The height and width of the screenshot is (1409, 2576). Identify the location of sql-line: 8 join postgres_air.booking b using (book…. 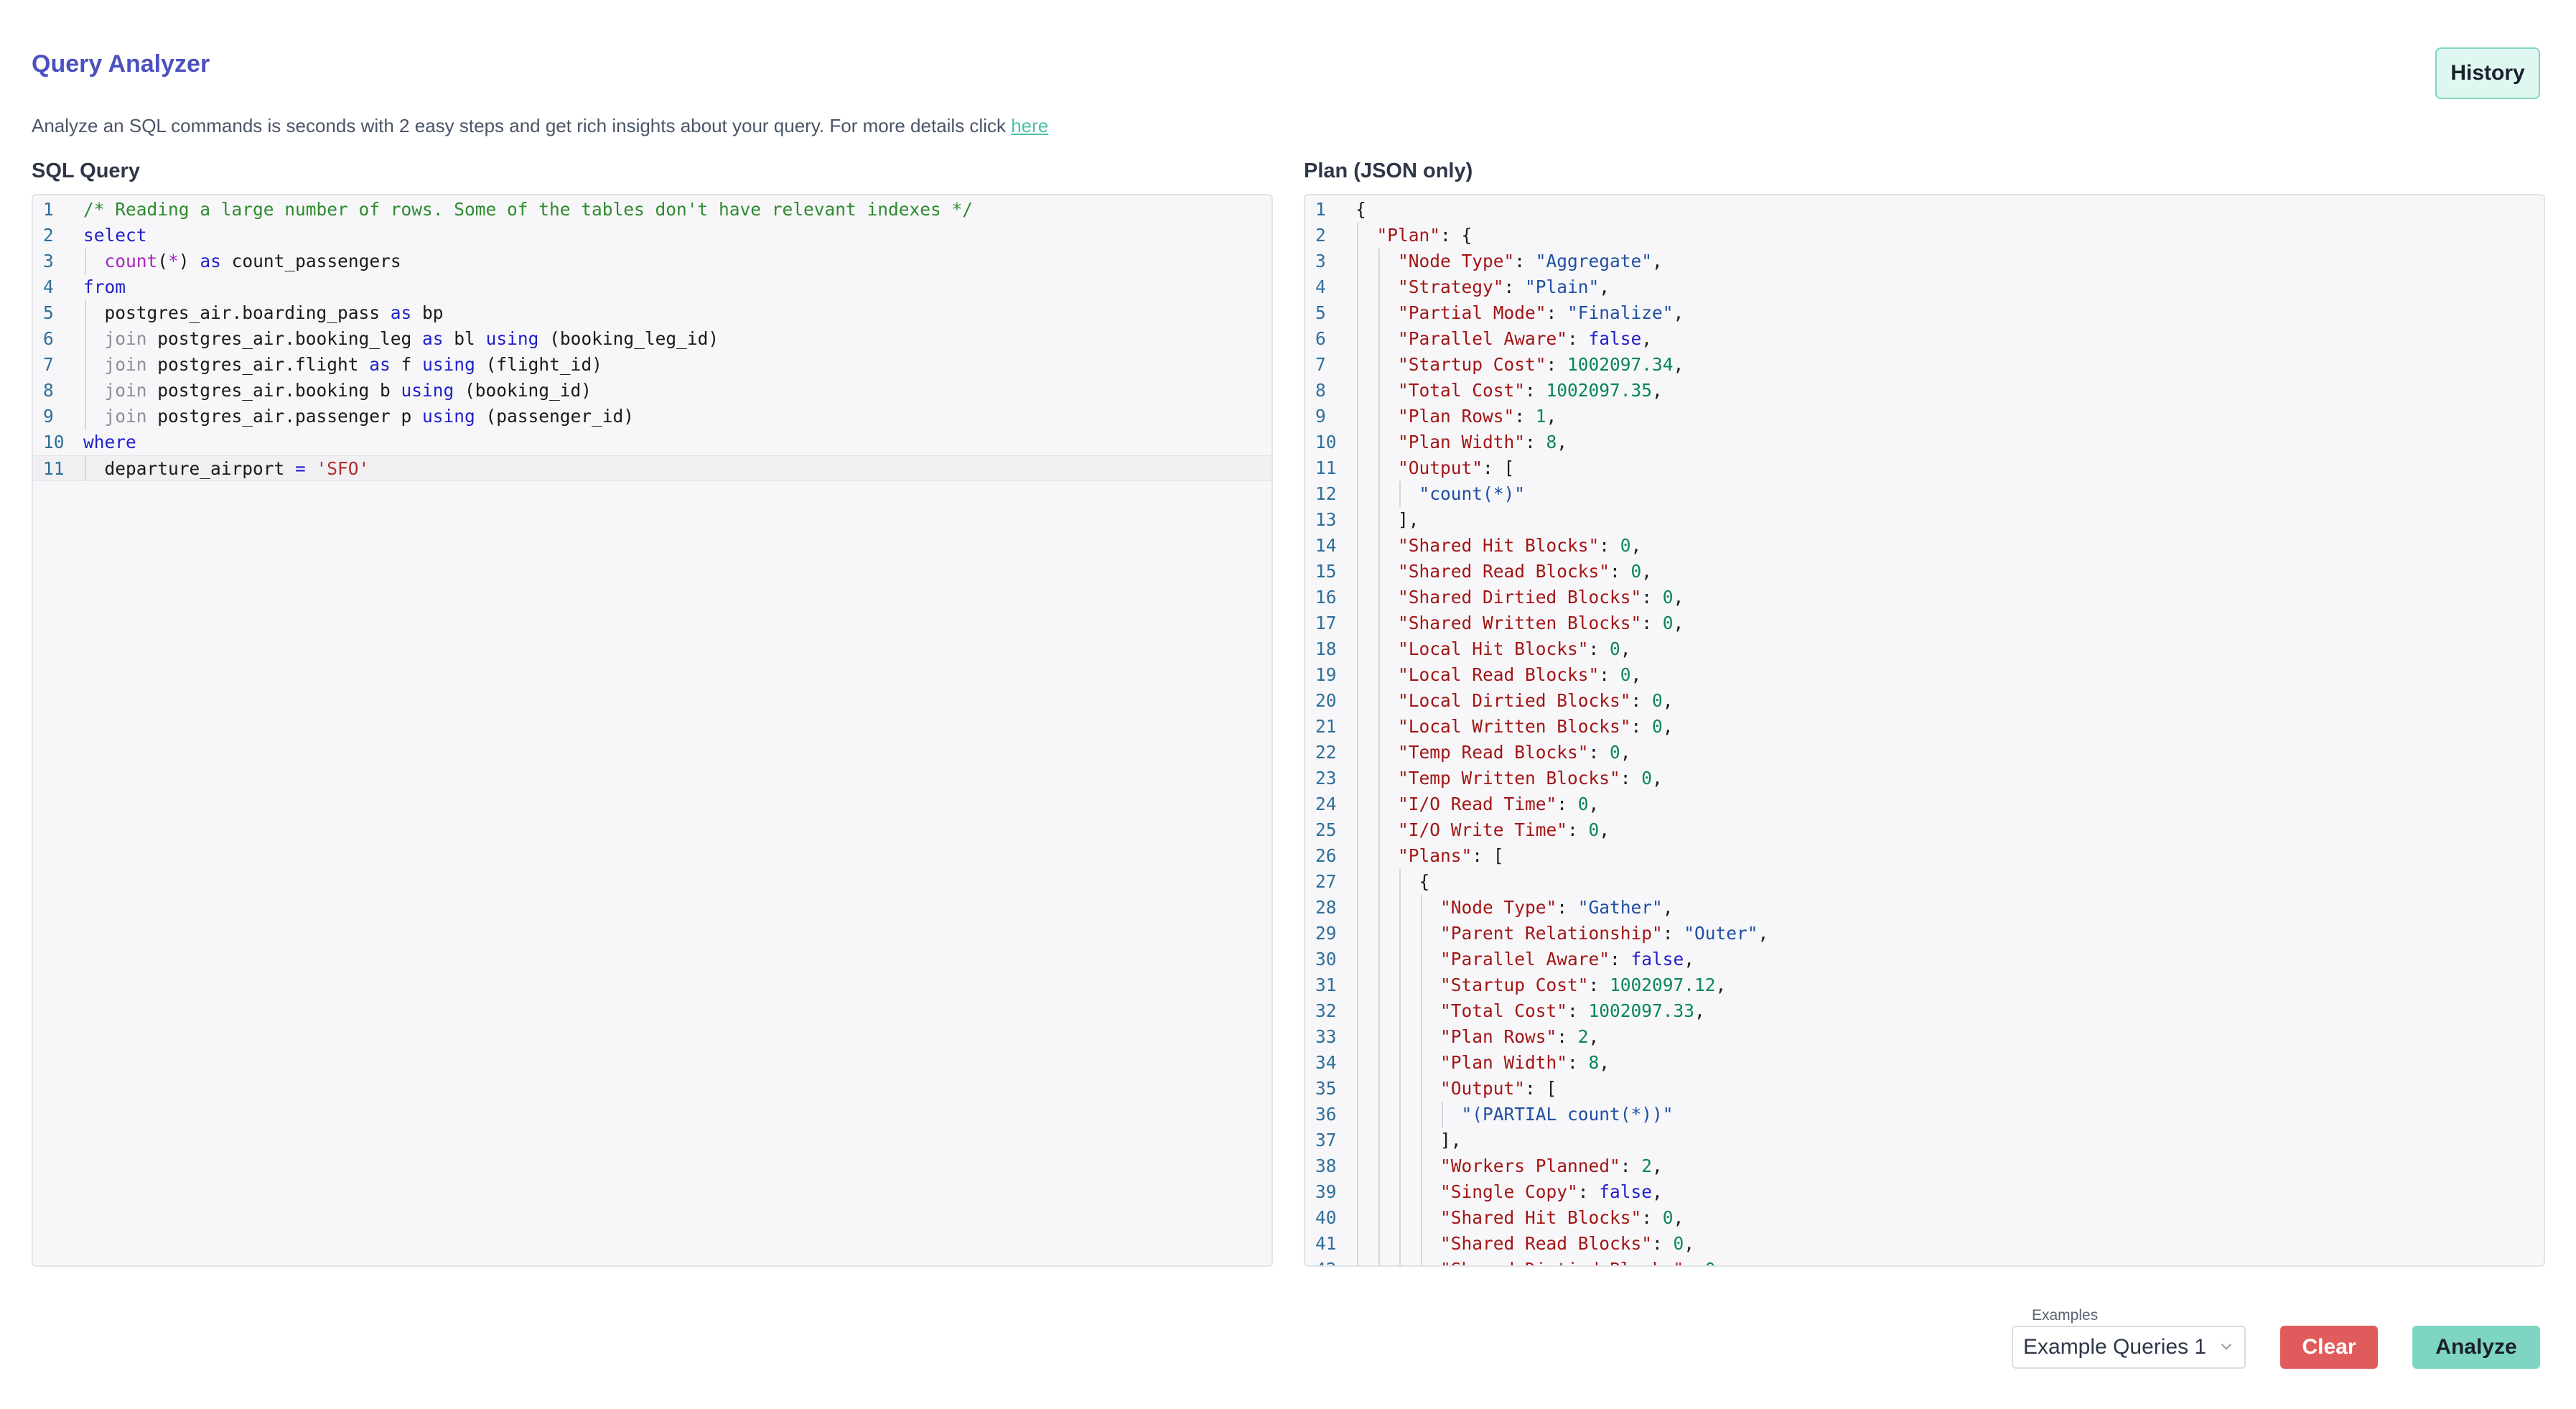
(652, 391).